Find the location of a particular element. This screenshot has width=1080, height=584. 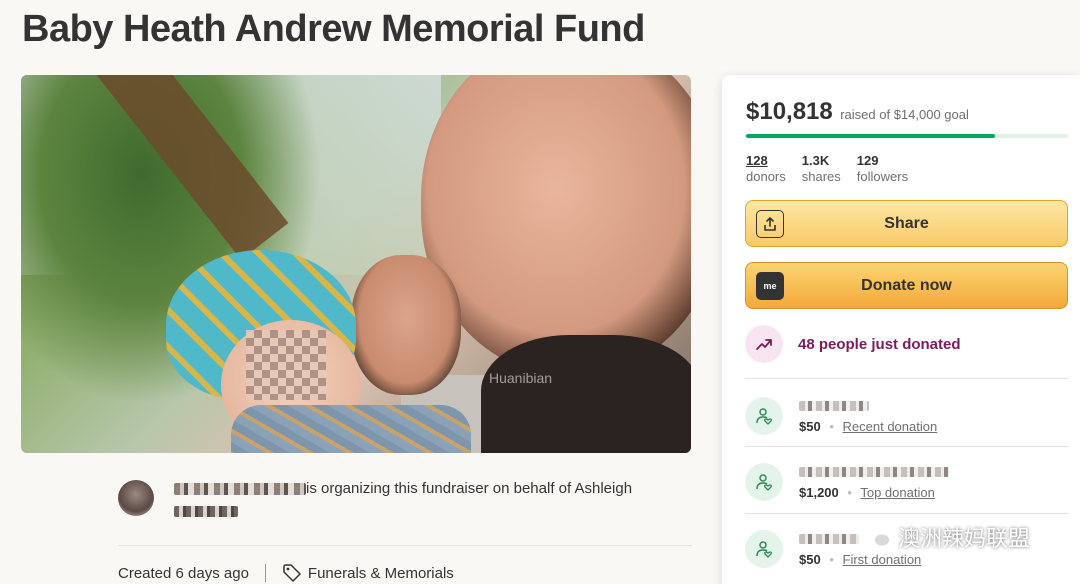

page-title: Baby Heath Andrew Memorial Fund is located at coordinates (333, 29).